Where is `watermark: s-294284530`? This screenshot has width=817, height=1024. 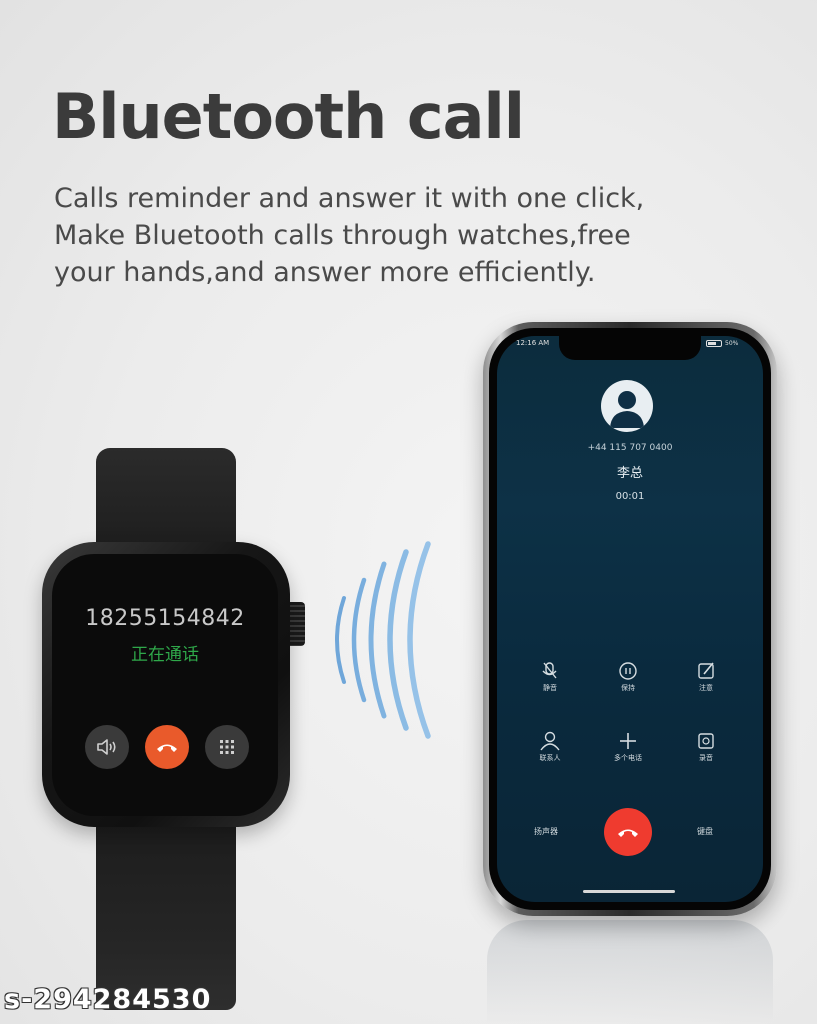
watermark: s-294284530 is located at coordinates (108, 999).